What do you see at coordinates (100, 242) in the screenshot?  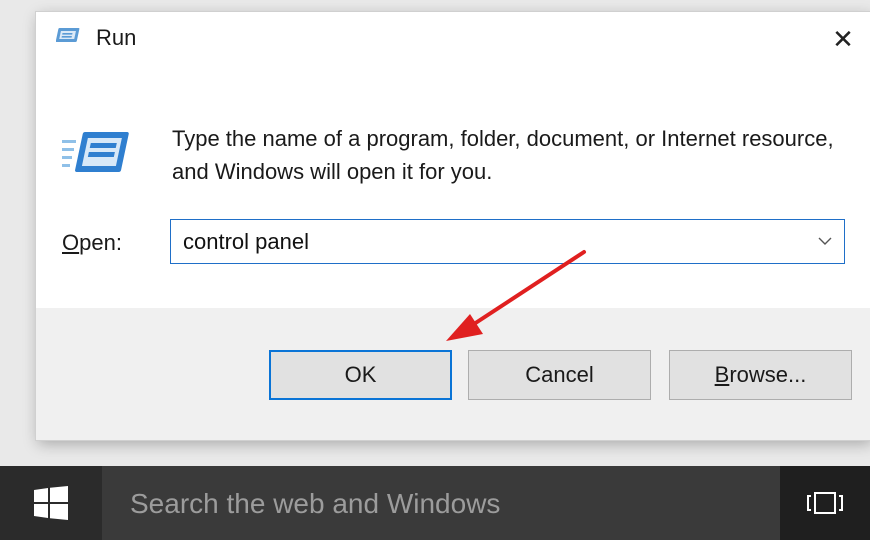 I see `open-label-text: pen:` at bounding box center [100, 242].